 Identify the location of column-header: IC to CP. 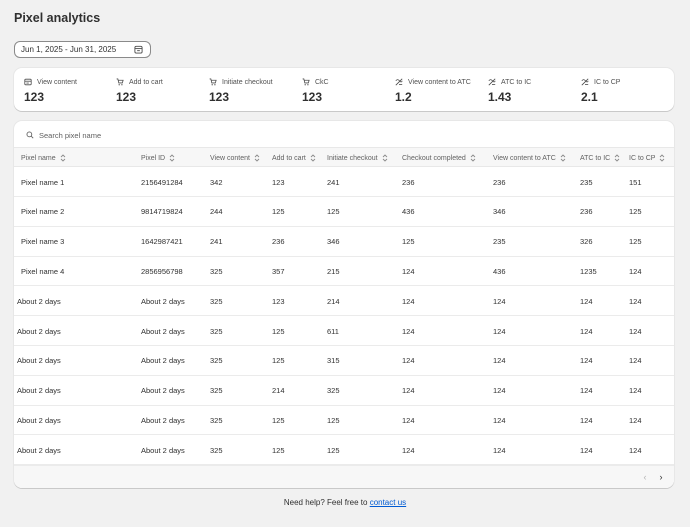
(647, 158).